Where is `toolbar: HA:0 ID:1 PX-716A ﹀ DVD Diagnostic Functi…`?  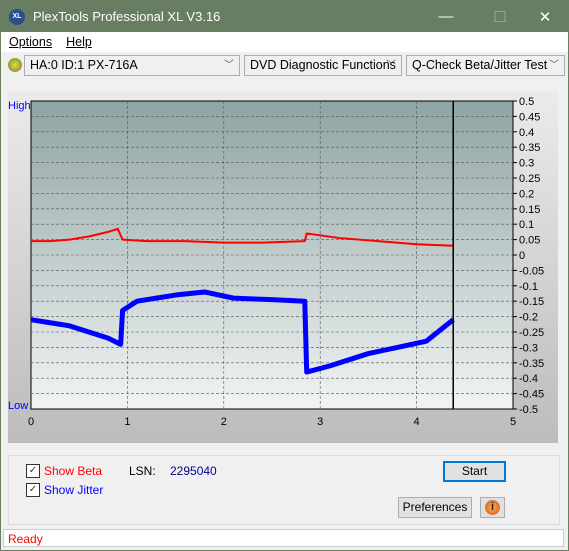 toolbar: HA:0 ID:1 PX-716A ﹀ DVD Diagnostic Functi… is located at coordinates (284, 66).